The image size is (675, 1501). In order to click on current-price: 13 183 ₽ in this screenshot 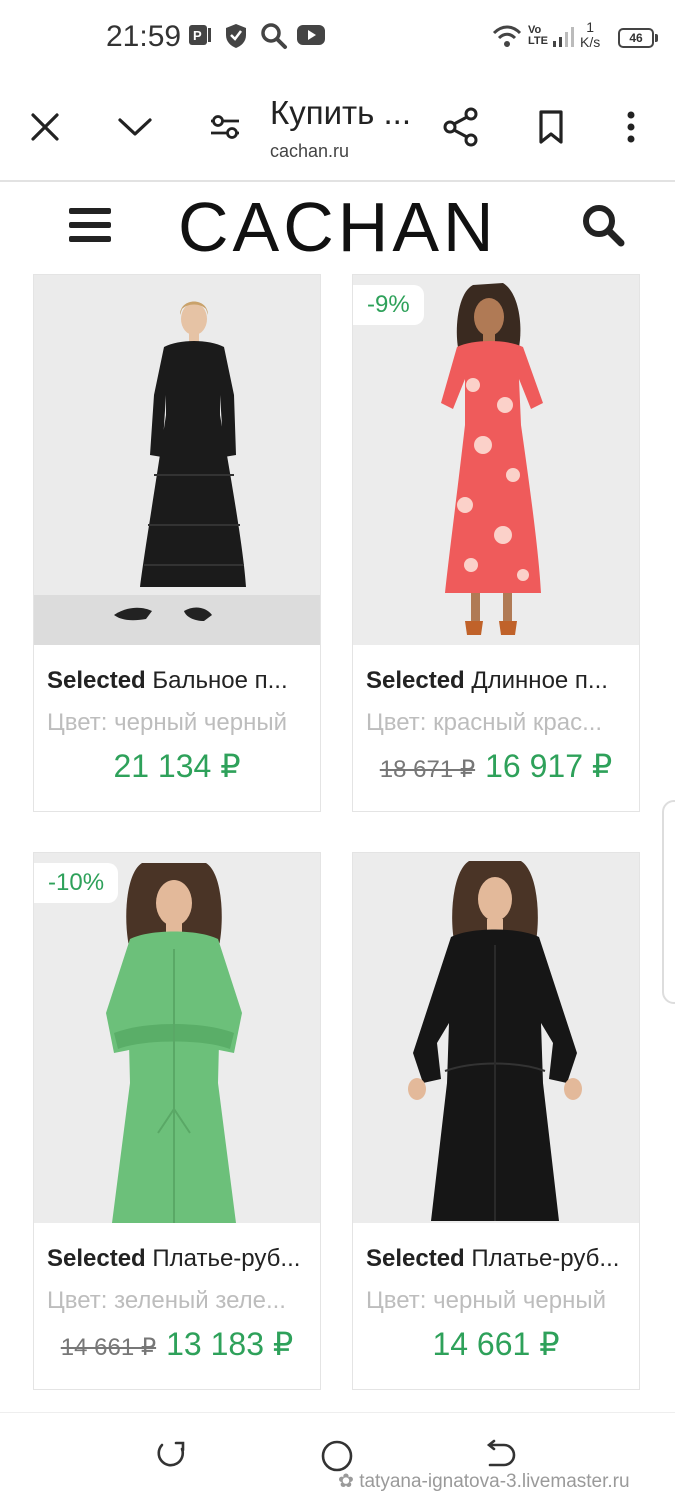, I will do `click(230, 1344)`.